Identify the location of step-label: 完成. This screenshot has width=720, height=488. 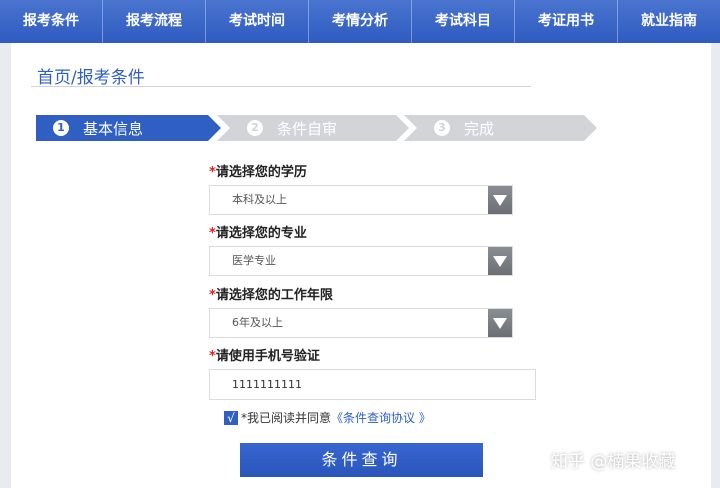
(479, 128).